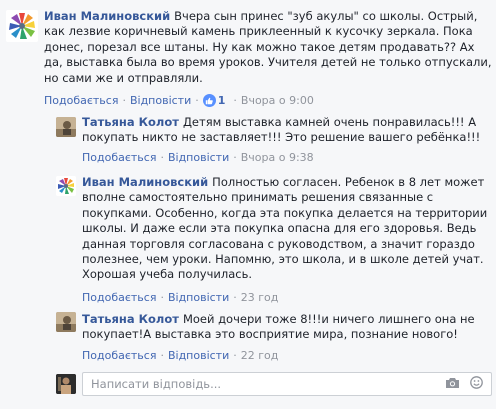 The height and width of the screenshot is (409, 496). What do you see at coordinates (277, 157) in the screenshot?
I see `timestamp: Вчора о 9:38` at bounding box center [277, 157].